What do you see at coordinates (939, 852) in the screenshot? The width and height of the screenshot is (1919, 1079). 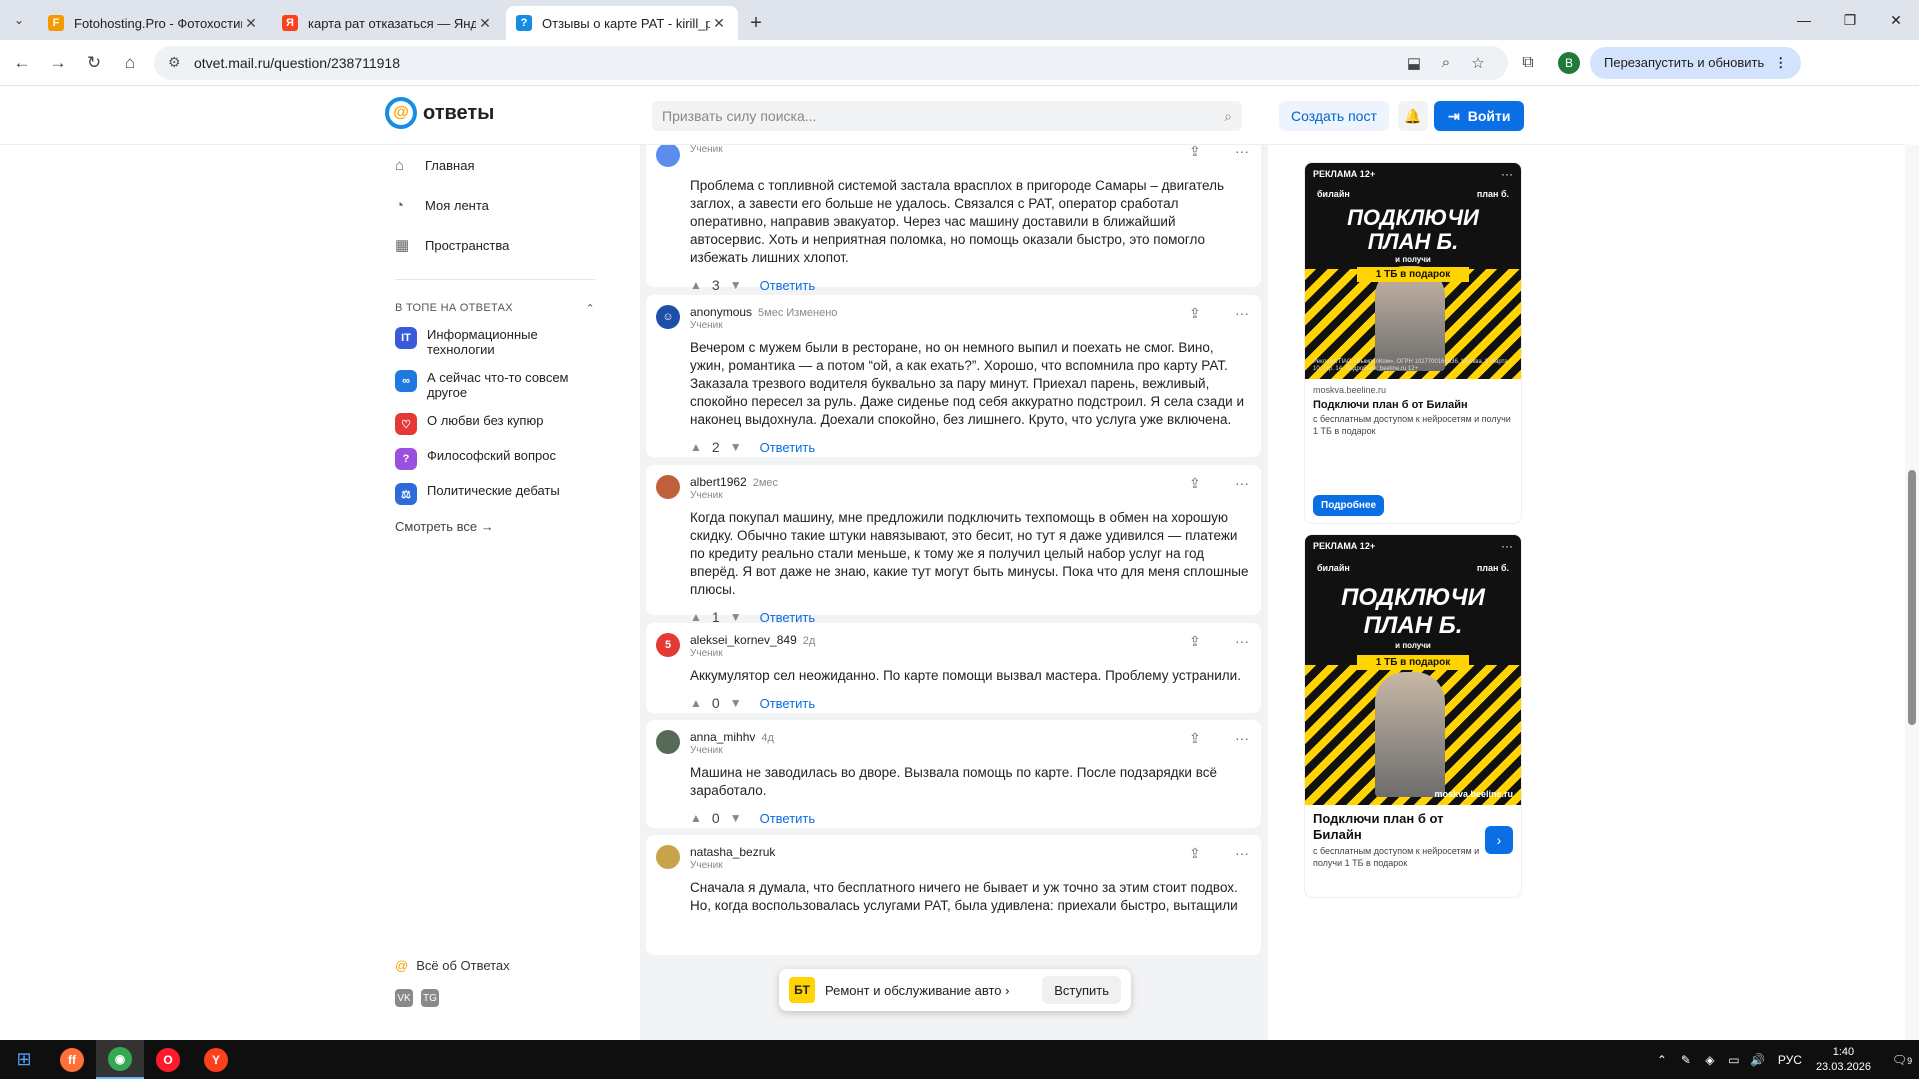 I see `username: natasha_bezruk` at bounding box center [939, 852].